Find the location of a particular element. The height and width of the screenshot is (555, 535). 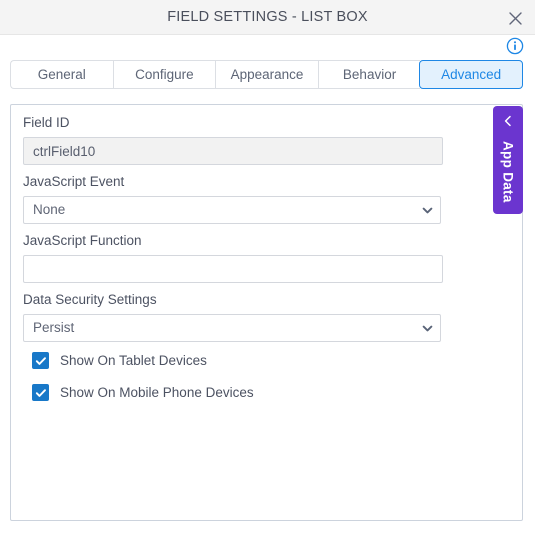

tab-configure-label: Configure is located at coordinates (164, 74).